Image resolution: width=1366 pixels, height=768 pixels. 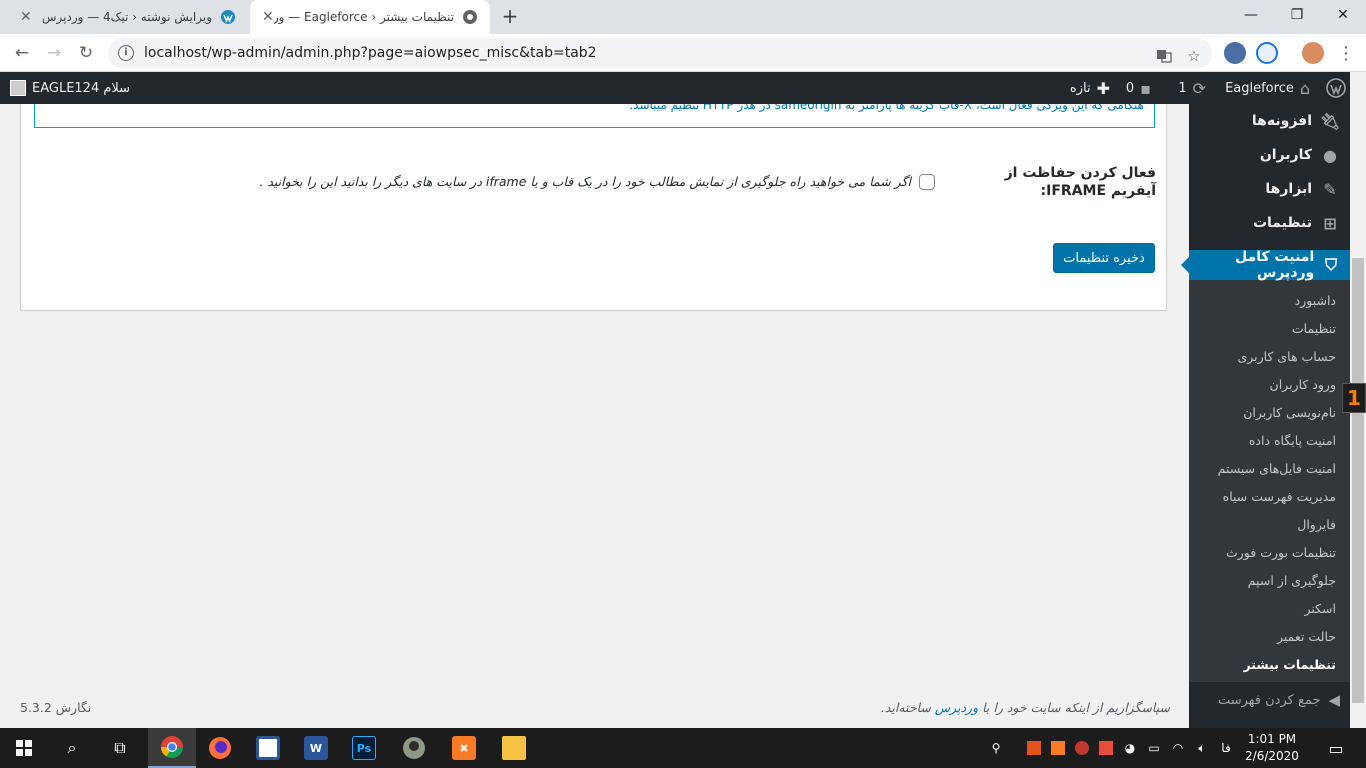 I want to click on comments-link: ▪ 0, so click(x=1138, y=88).